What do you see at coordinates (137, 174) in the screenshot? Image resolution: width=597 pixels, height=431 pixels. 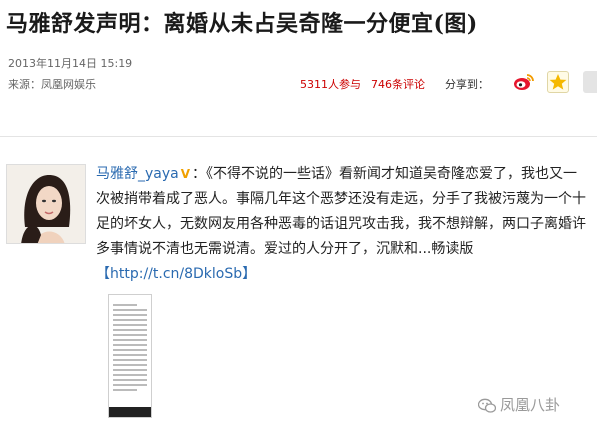 I see `post-author-link: 马雅舒_yaya` at bounding box center [137, 174].